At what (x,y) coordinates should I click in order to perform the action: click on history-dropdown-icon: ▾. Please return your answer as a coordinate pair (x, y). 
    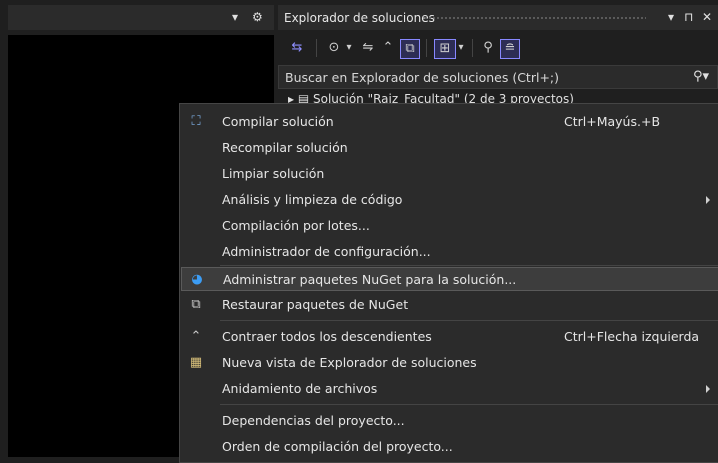
    Looking at the image, I should click on (349, 48).